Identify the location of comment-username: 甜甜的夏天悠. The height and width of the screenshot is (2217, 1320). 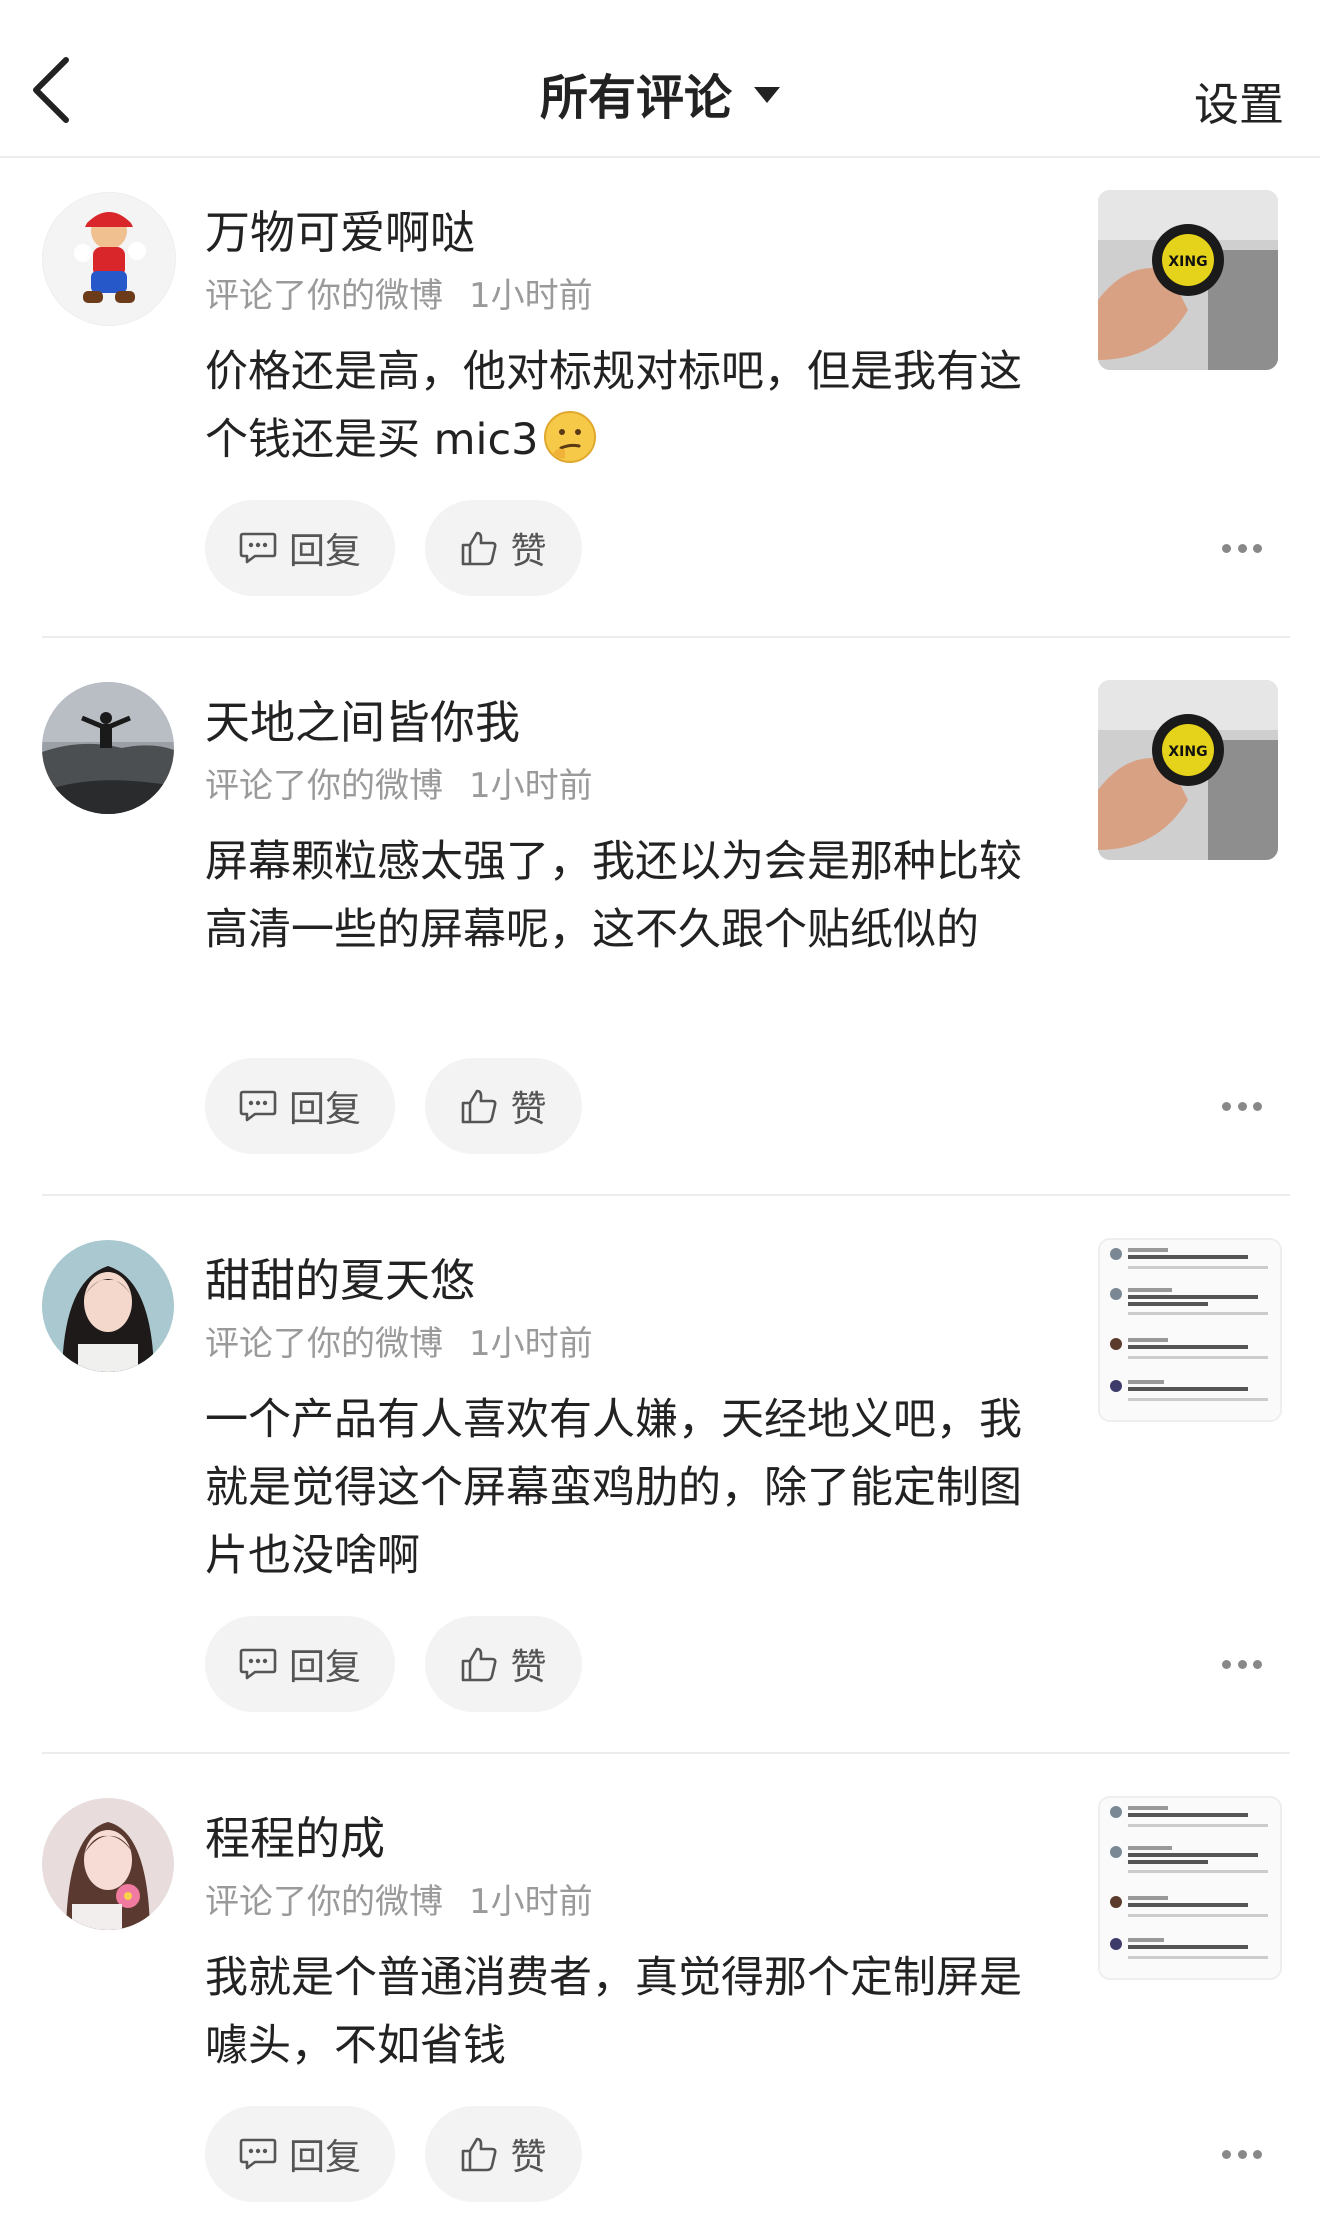
(340, 1276).